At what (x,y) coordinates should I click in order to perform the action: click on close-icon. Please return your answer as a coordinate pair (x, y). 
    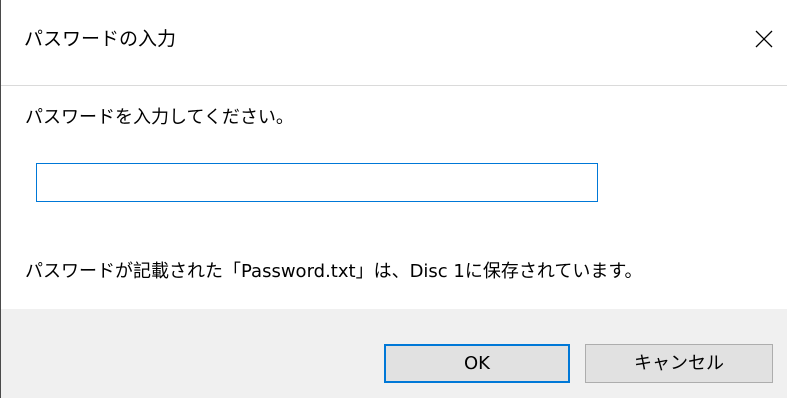
    Looking at the image, I should click on (764, 39).